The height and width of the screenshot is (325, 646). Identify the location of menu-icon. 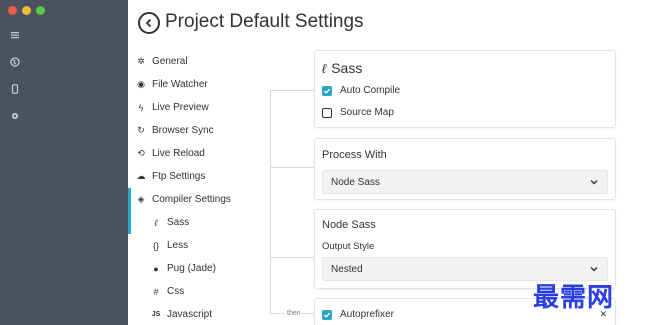
(15, 37).